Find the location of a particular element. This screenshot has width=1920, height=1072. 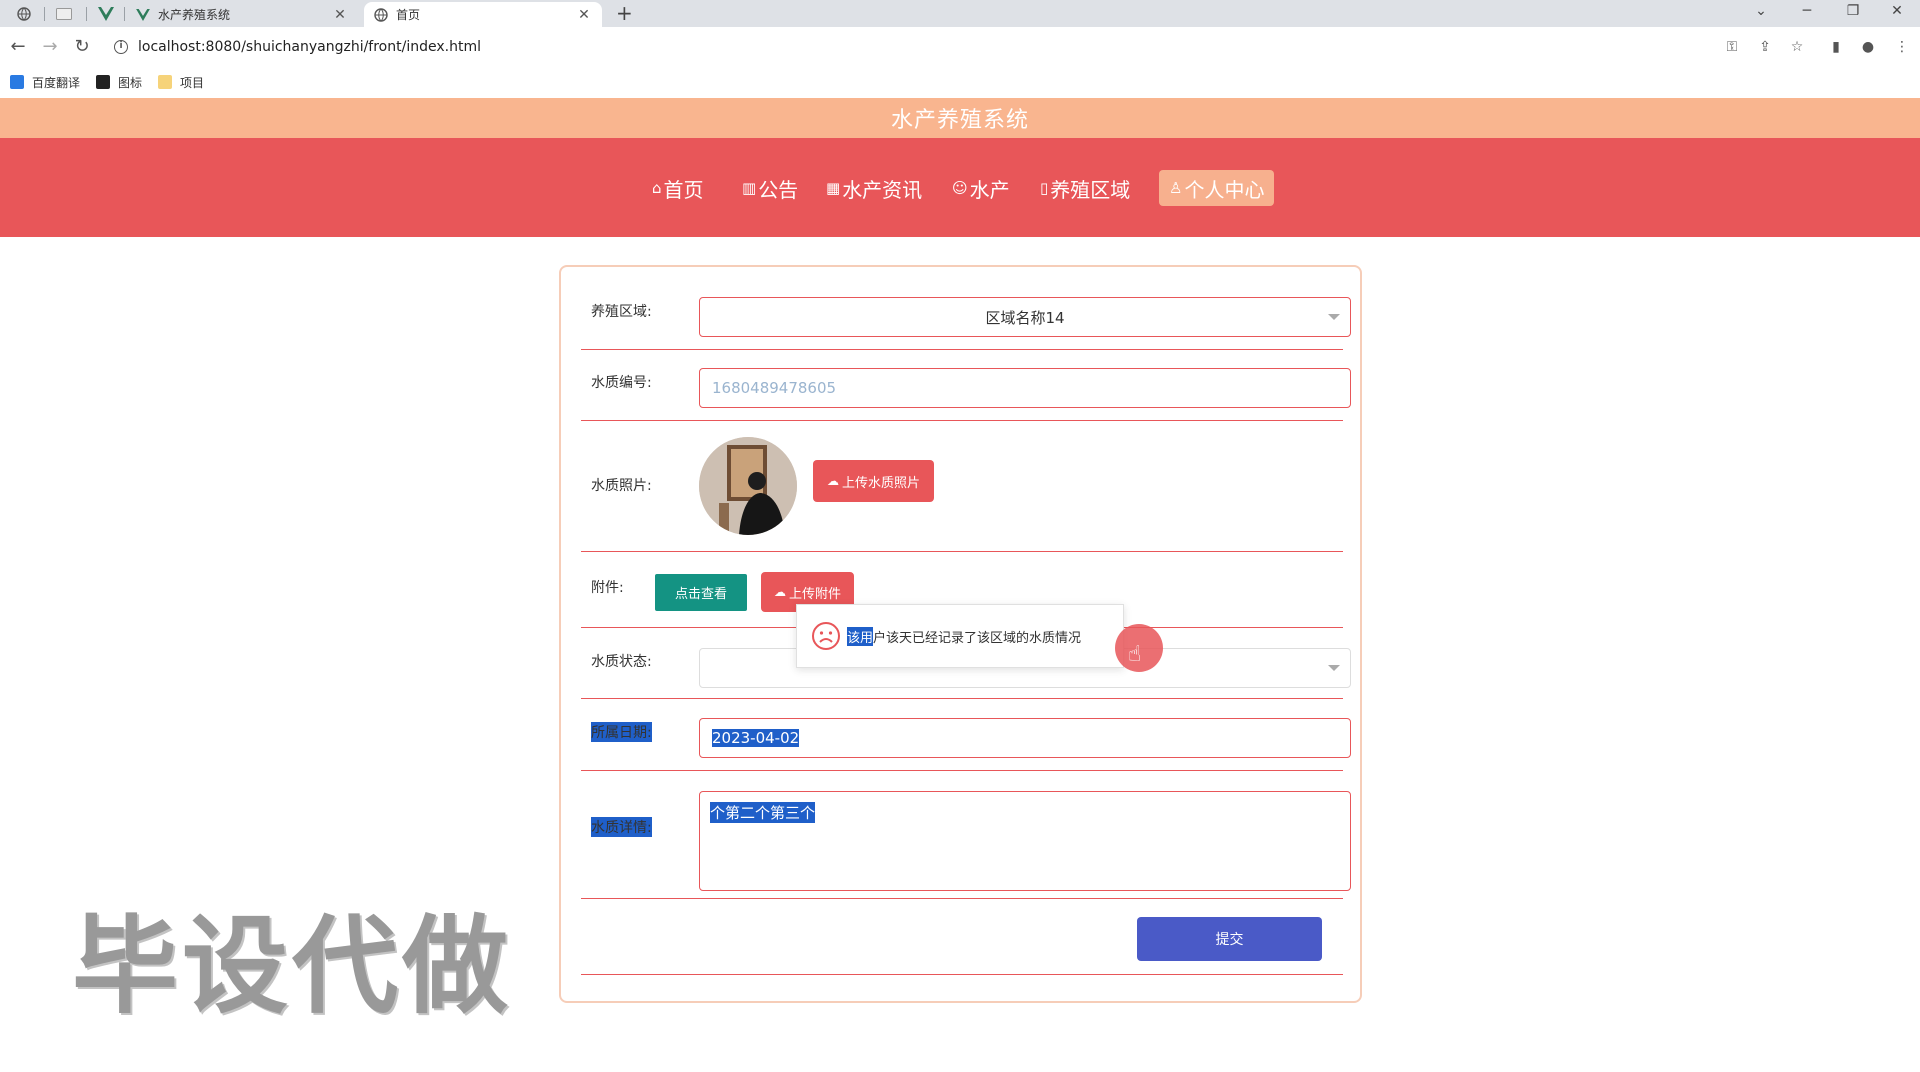

nav-personal-center: ♙ 个人中心 is located at coordinates (1217, 188).